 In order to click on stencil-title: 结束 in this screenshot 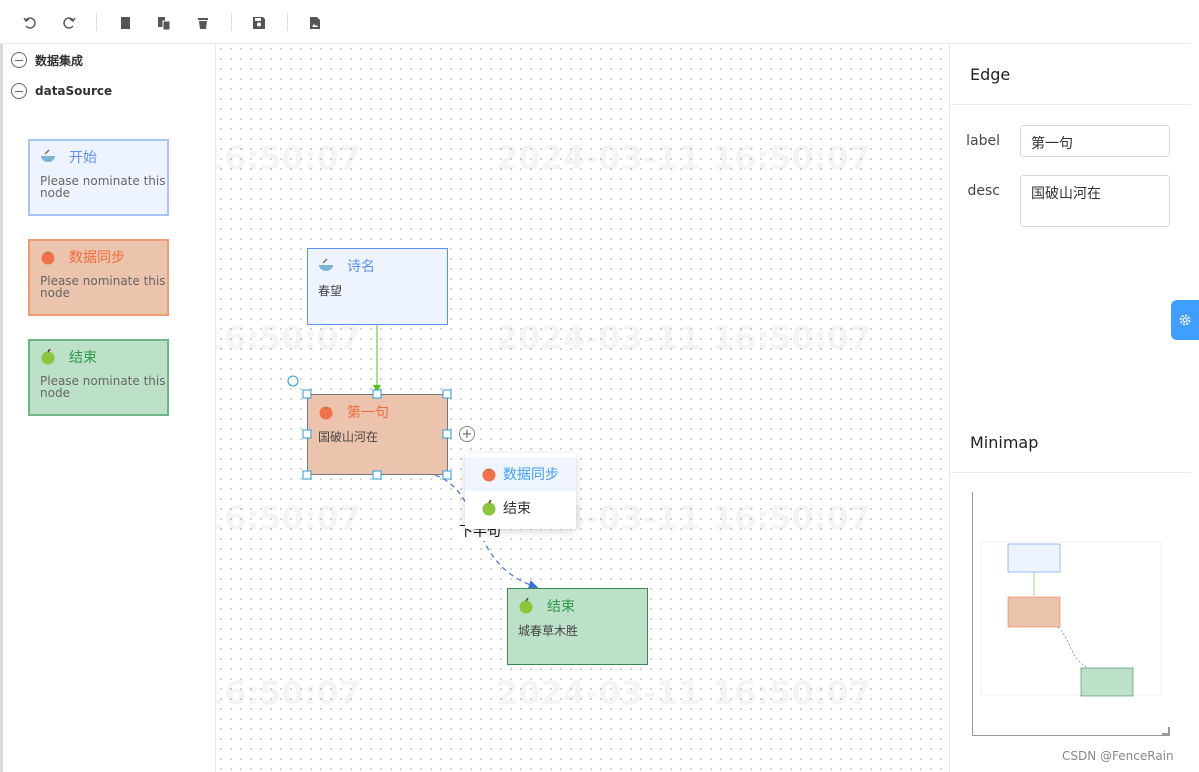, I will do `click(83, 358)`.